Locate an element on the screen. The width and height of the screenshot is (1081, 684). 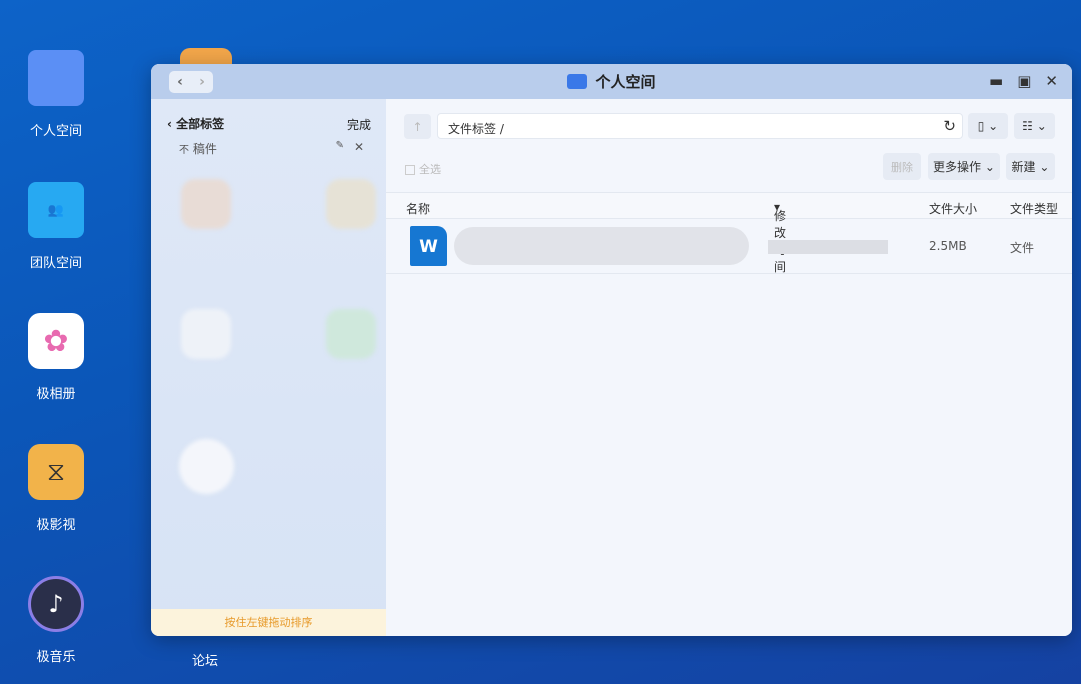
column-name: 名称 is located at coordinates (418, 208).